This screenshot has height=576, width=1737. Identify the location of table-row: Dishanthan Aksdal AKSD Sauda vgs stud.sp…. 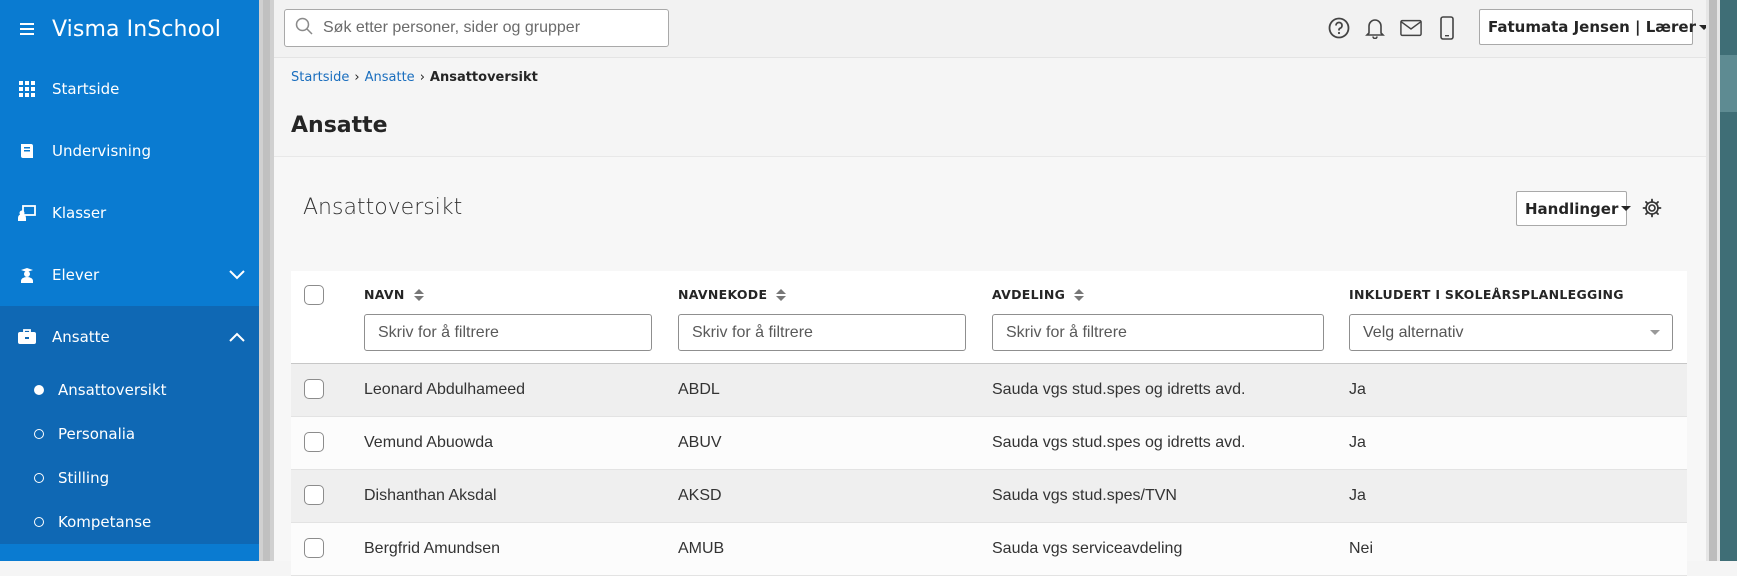
(989, 496).